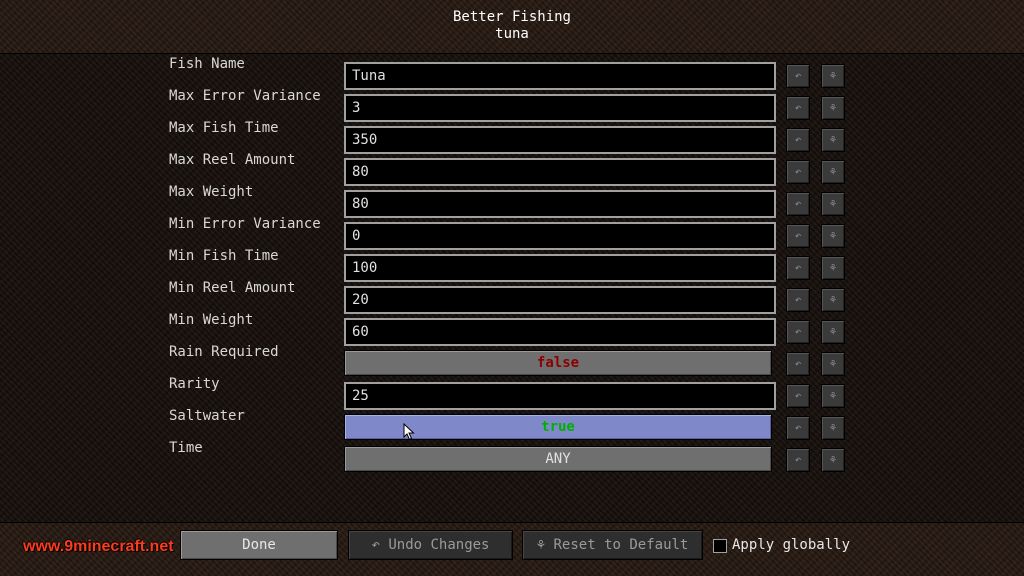 Image resolution: width=1024 pixels, height=576 pixels. What do you see at coordinates (211, 192) in the screenshot?
I see `config-row-label: Max Weight` at bounding box center [211, 192].